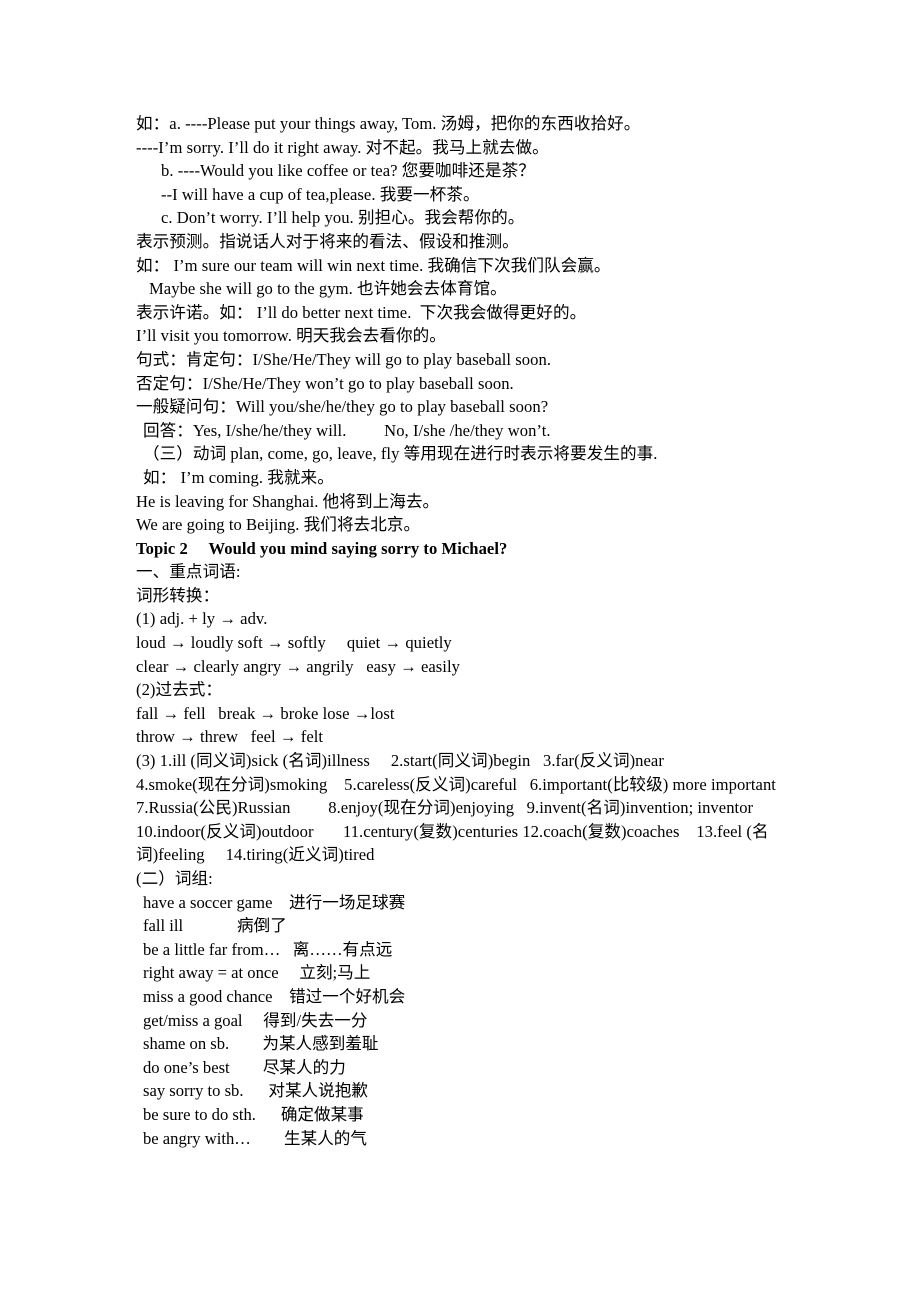 The height and width of the screenshot is (1302, 920). I want to click on text-line: (二）词组:, so click(174, 878).